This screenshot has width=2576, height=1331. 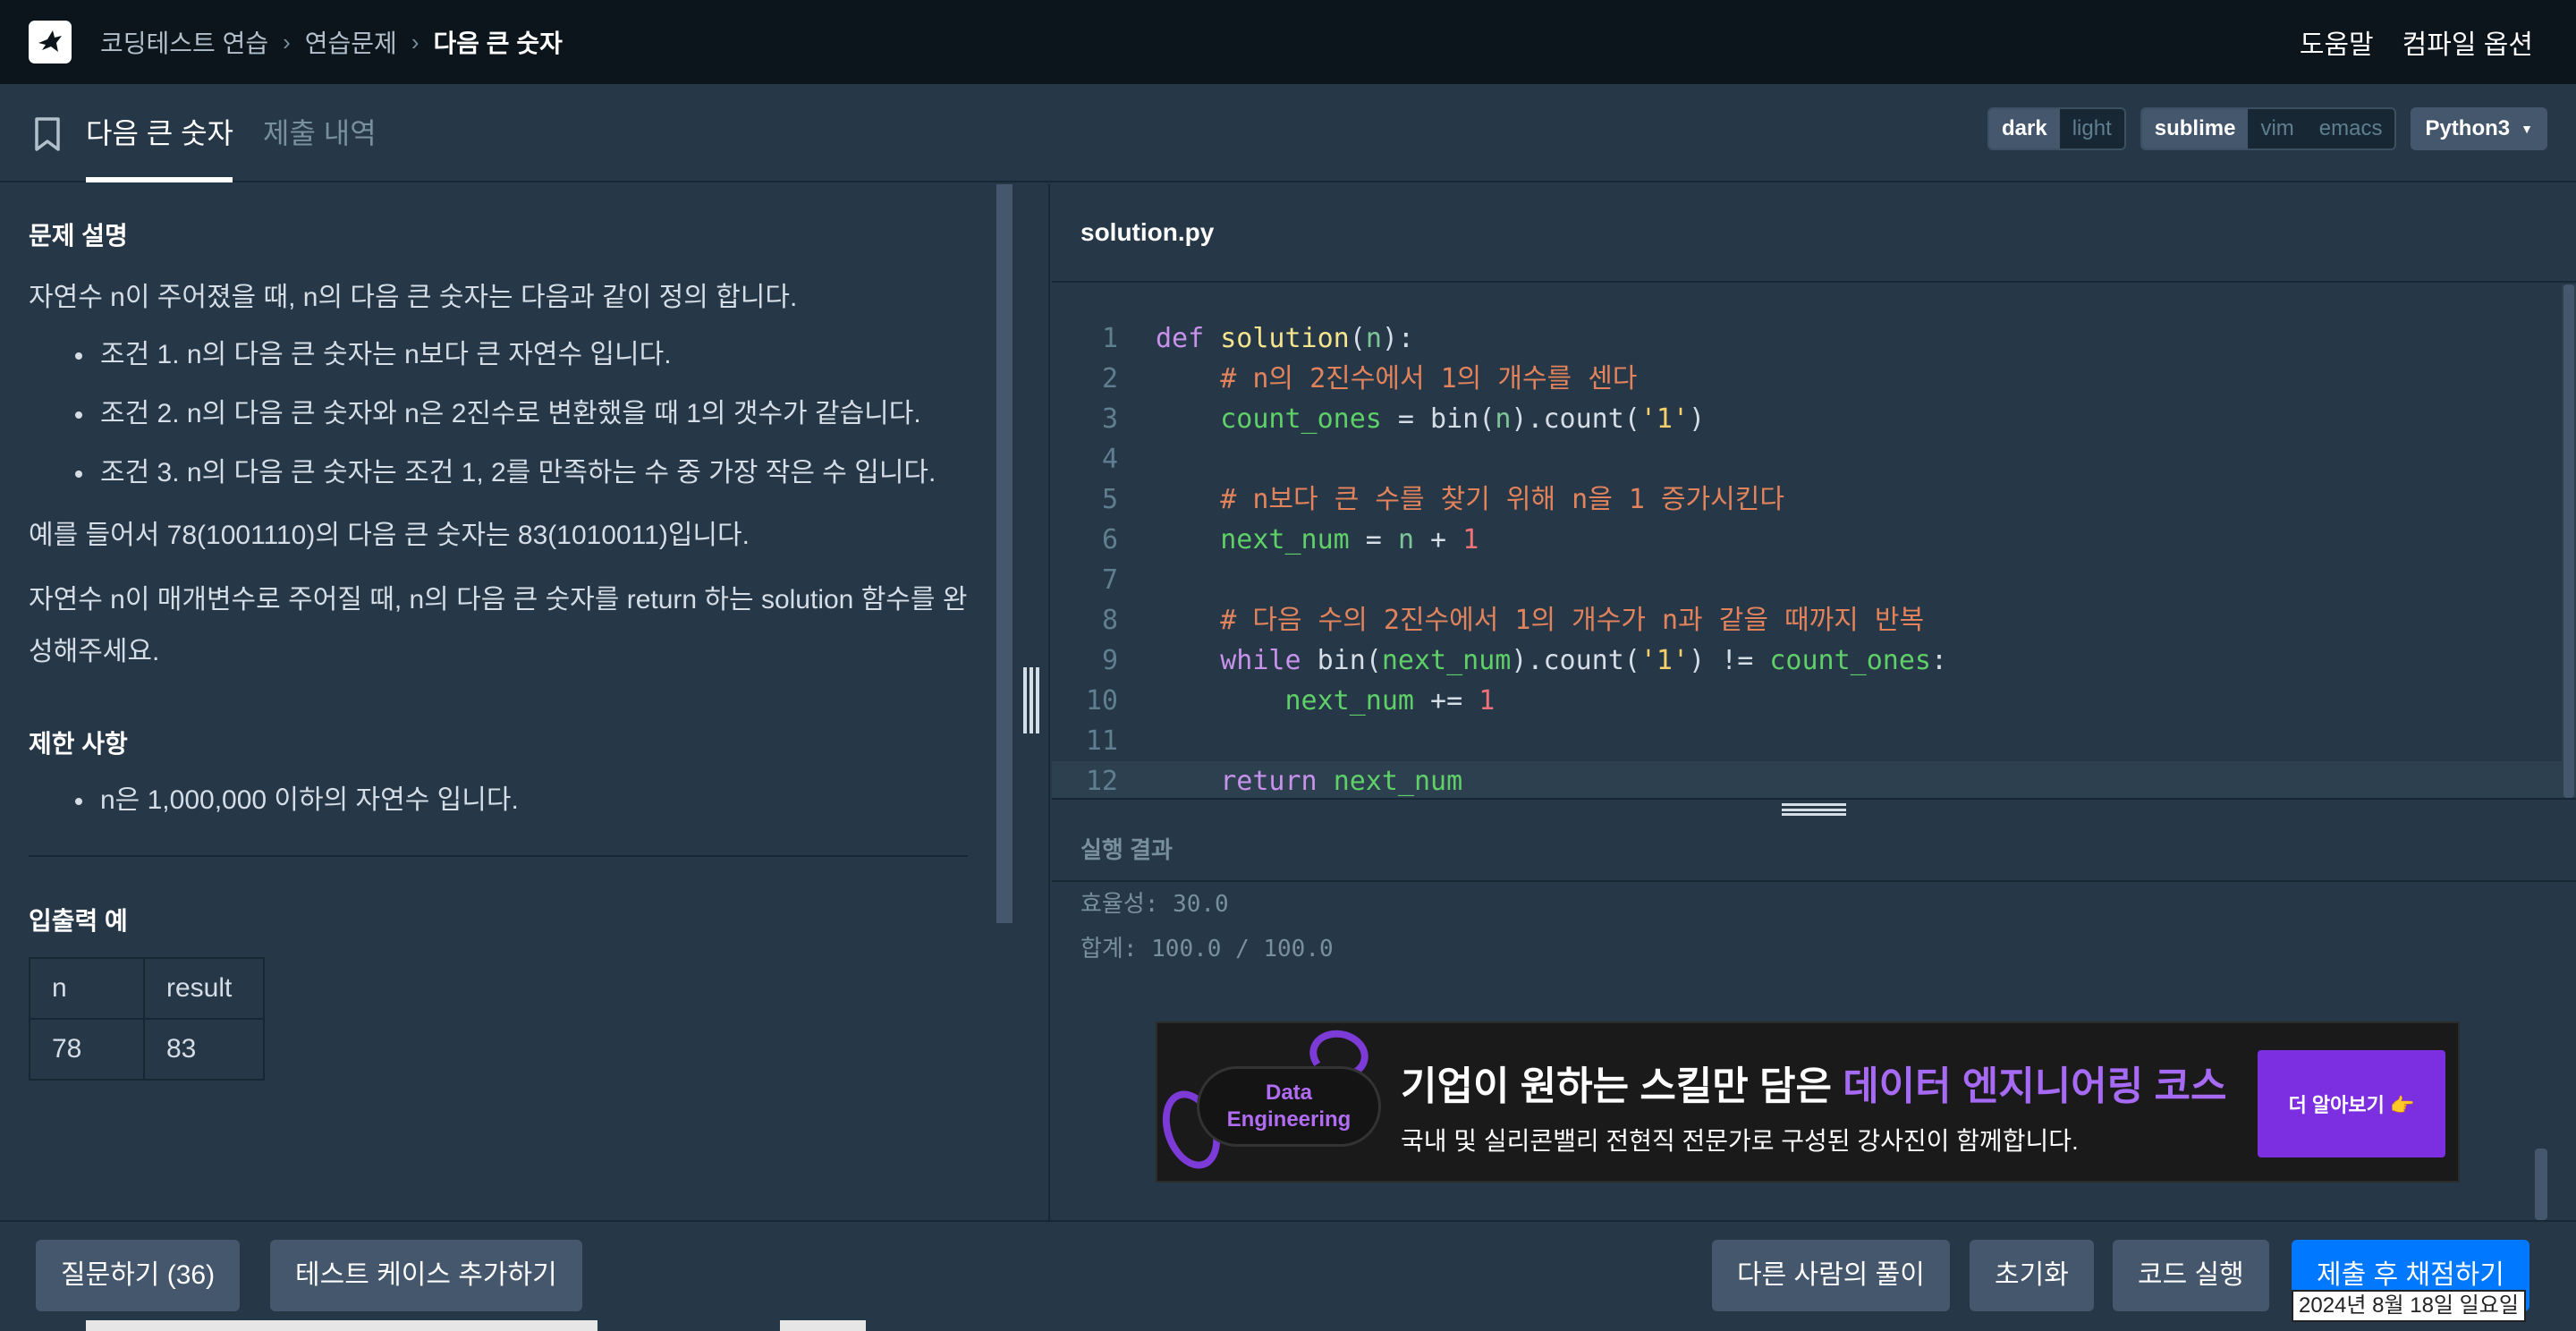 I want to click on tab-submissions: 제출 내역, so click(x=320, y=132).